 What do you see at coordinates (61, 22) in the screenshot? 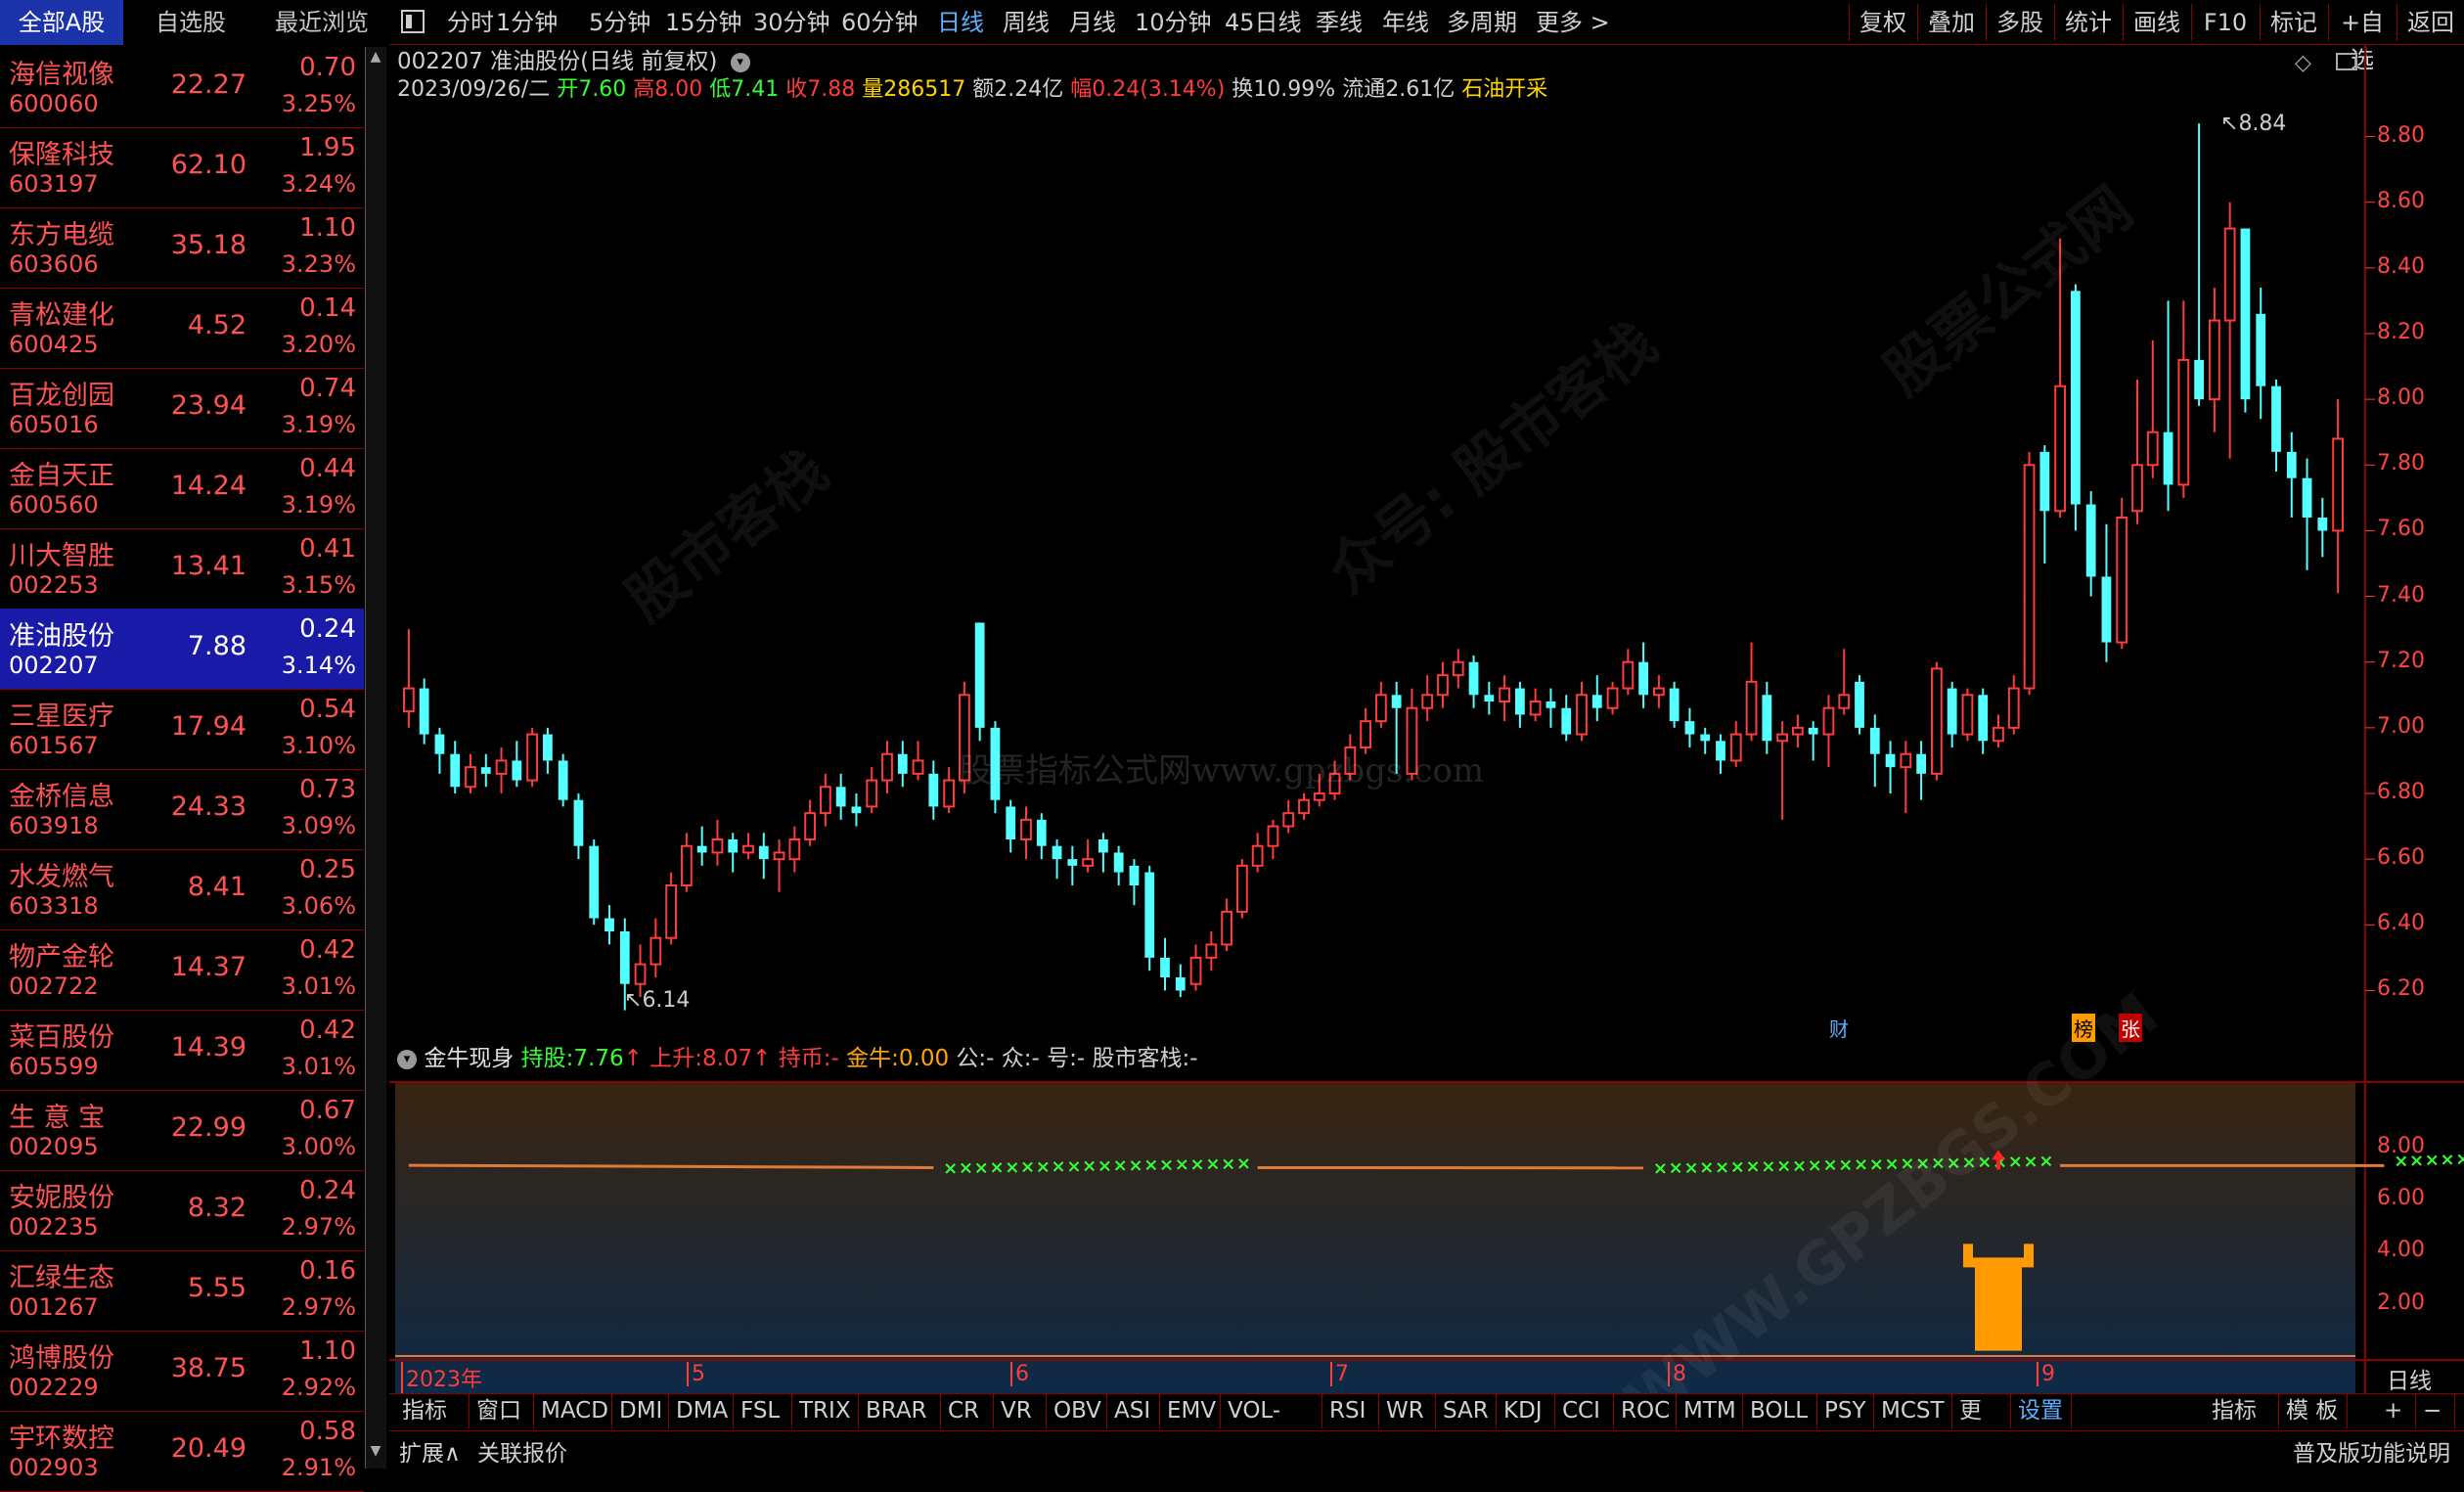
I see `tab-all-a-shares: 全部A股` at bounding box center [61, 22].